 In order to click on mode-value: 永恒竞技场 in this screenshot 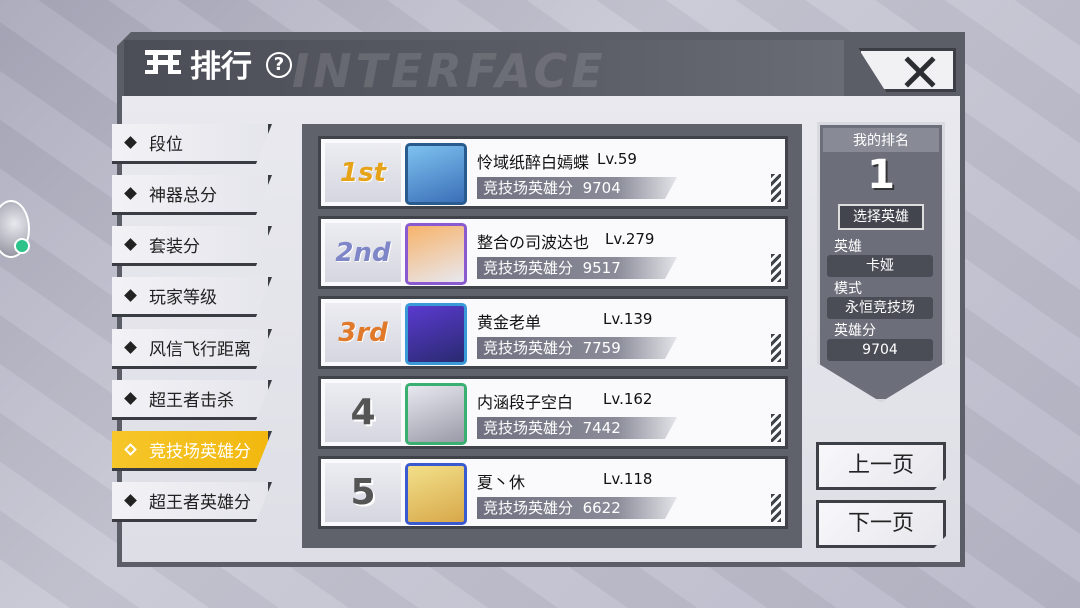, I will do `click(880, 308)`.